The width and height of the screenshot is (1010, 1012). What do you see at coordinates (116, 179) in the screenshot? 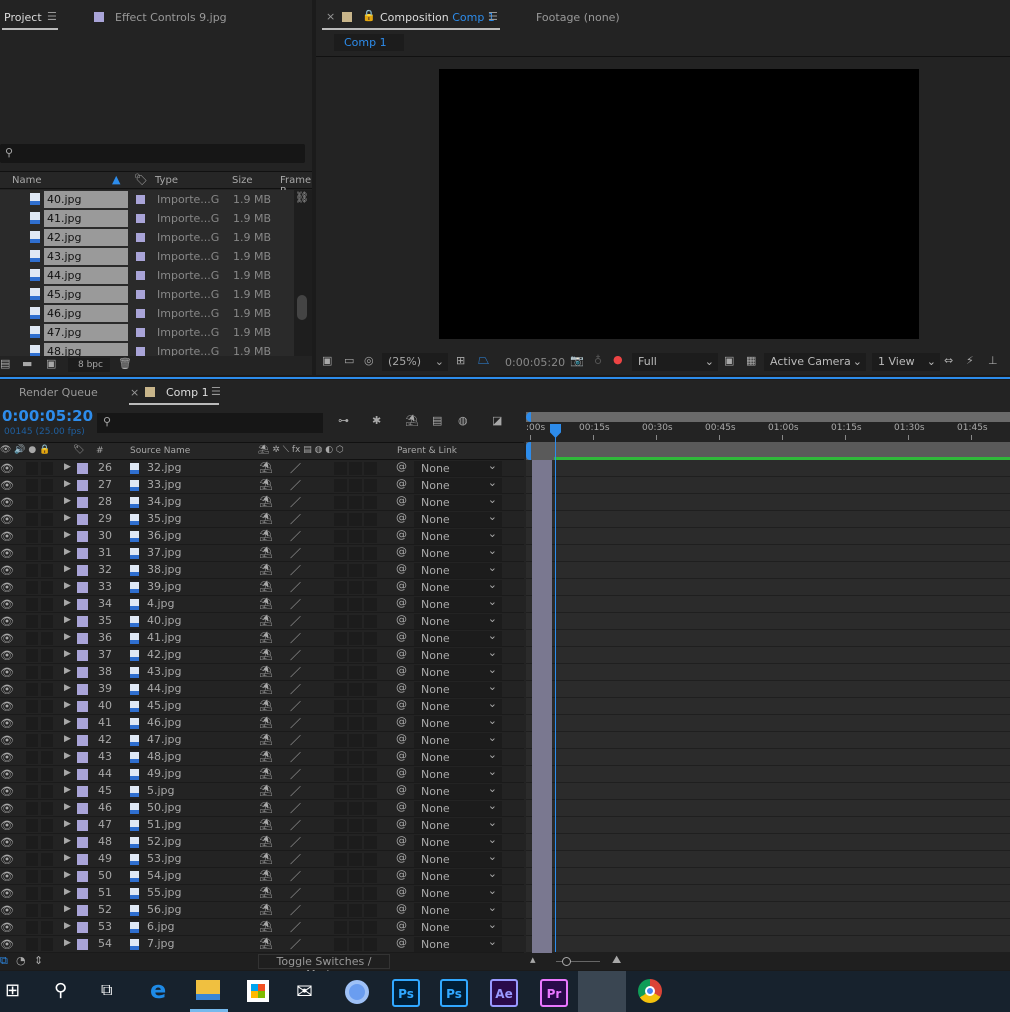
I see `sort-ascending-icon: ▲` at bounding box center [116, 179].